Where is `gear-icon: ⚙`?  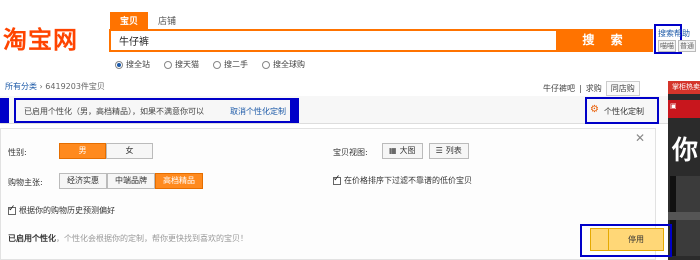 gear-icon: ⚙ is located at coordinates (594, 109).